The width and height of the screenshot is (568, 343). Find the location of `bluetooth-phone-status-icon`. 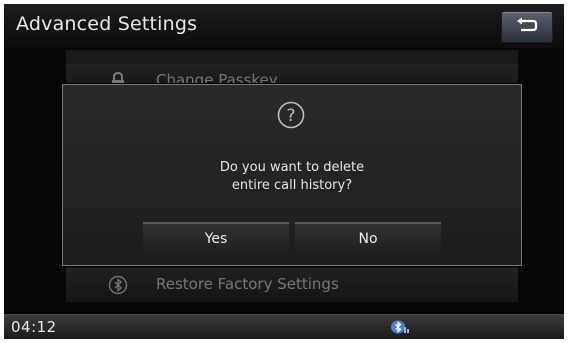

bluetooth-phone-status-icon is located at coordinates (400, 327).